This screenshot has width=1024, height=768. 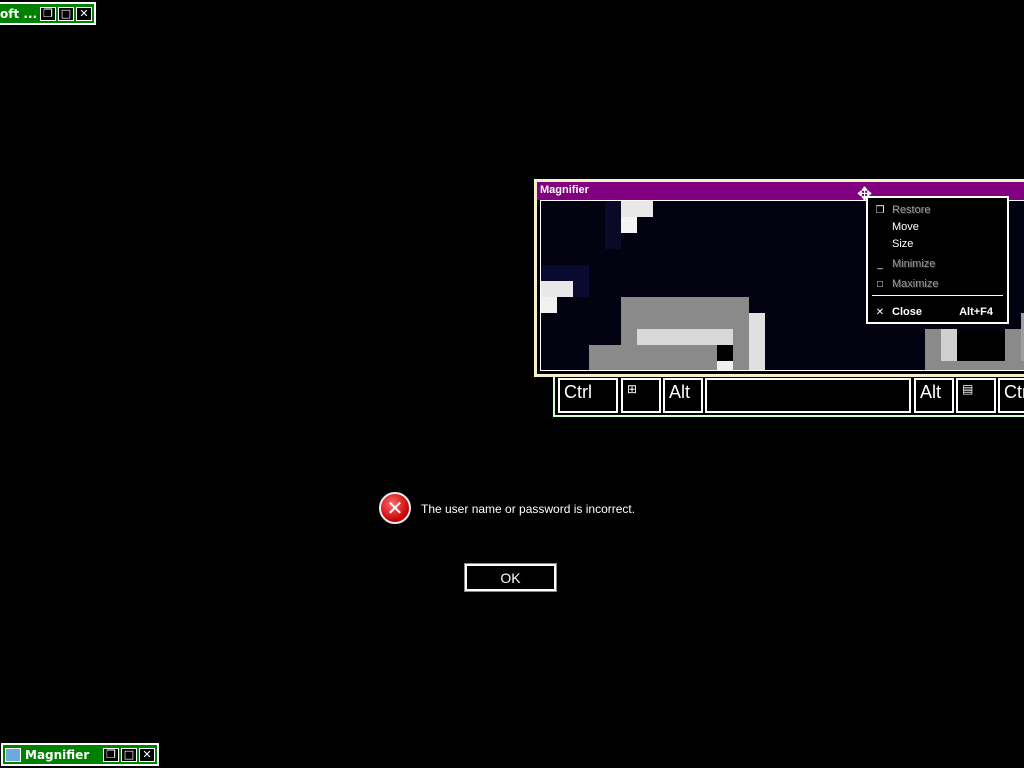 I want to click on ctrl-right-label: Ctr, so click(x=1014, y=392).